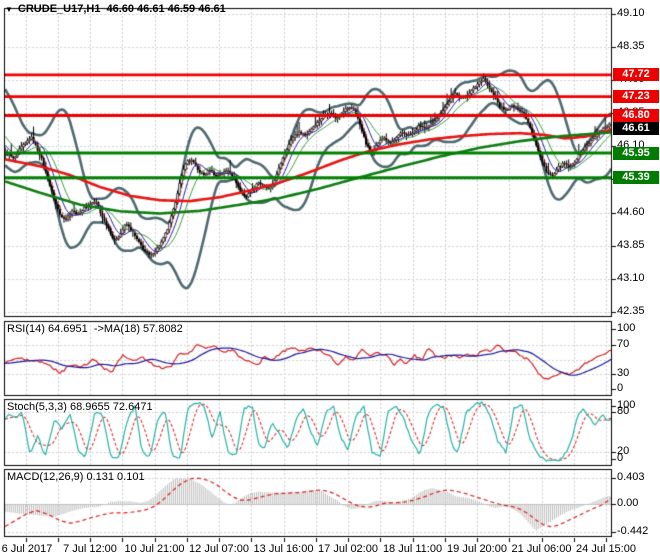  I want to click on date-axis-label: 24 Jul 15:00, so click(606, 549).